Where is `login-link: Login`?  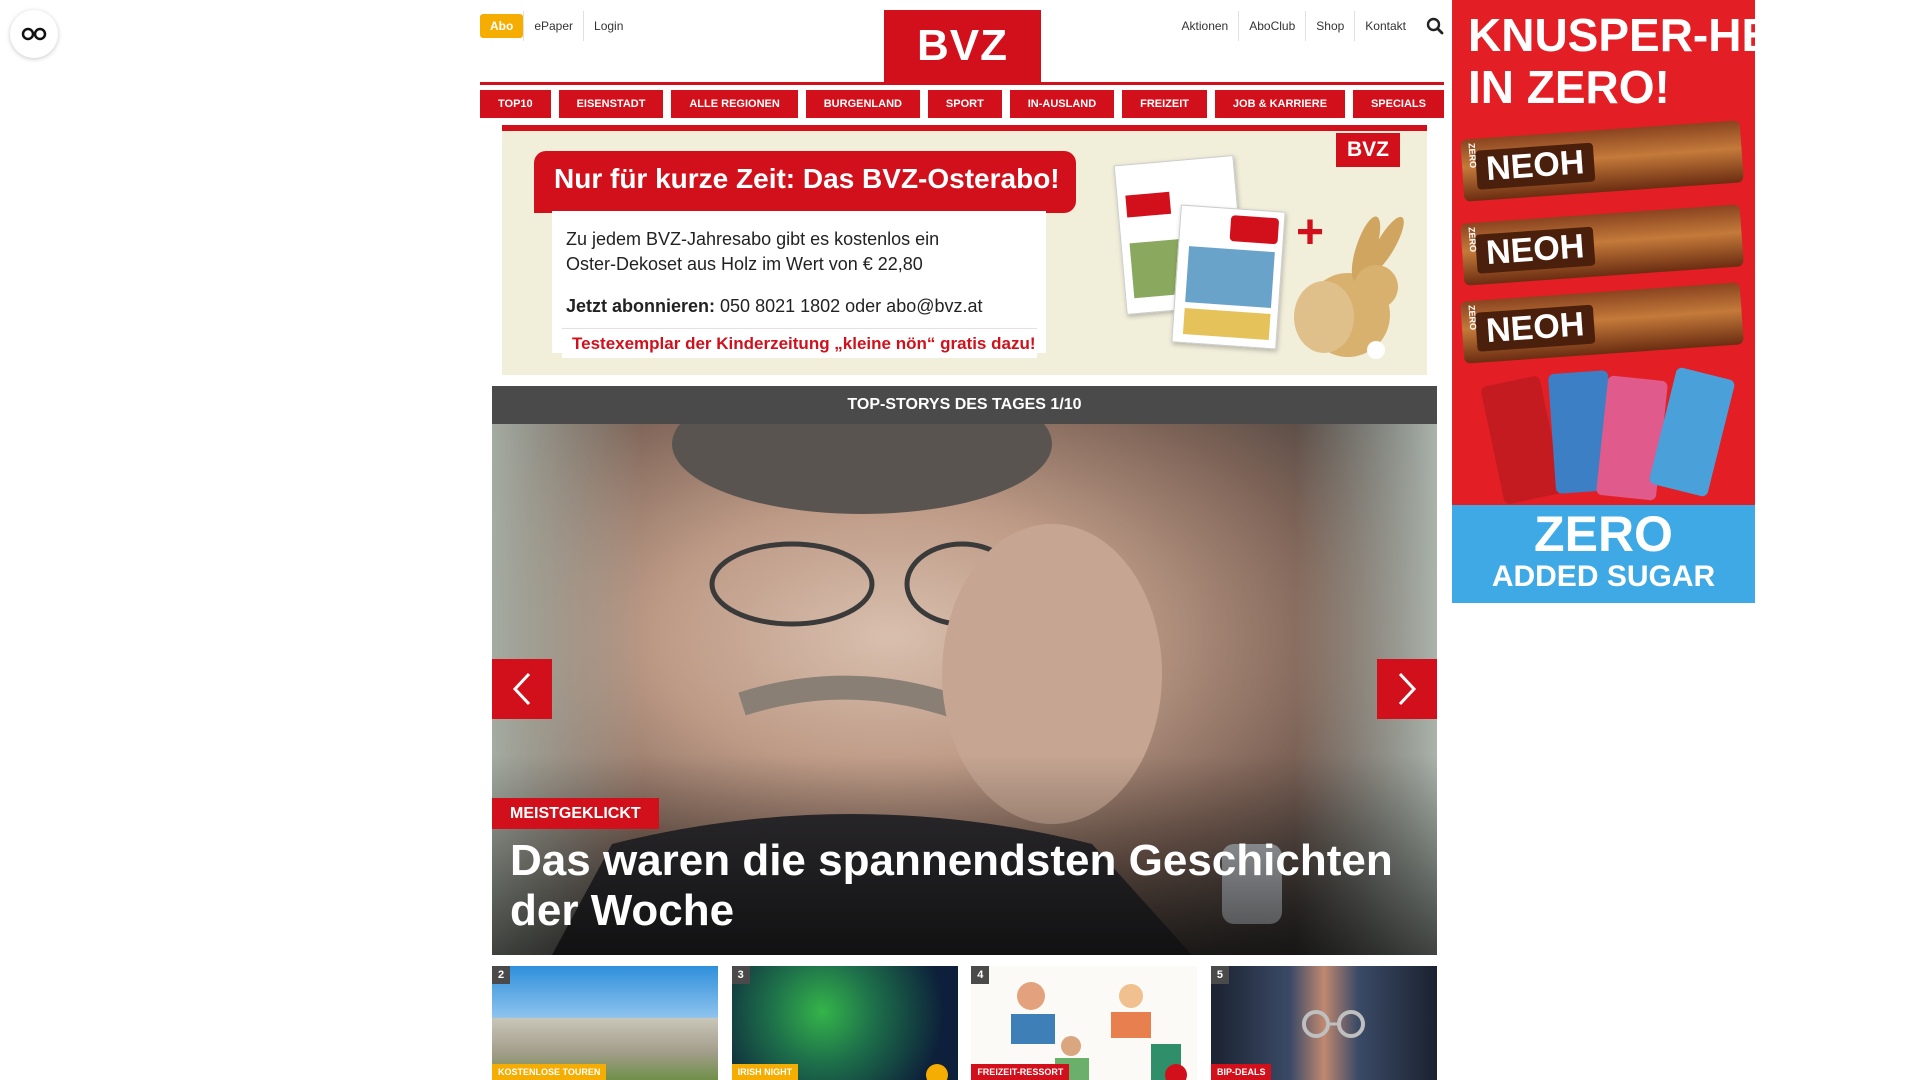
login-link: Login is located at coordinates (608, 26).